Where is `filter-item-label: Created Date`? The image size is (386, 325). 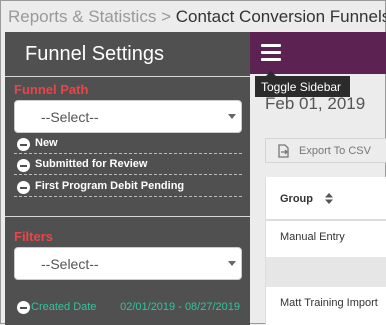 filter-item-label: Created Date is located at coordinates (64, 307).